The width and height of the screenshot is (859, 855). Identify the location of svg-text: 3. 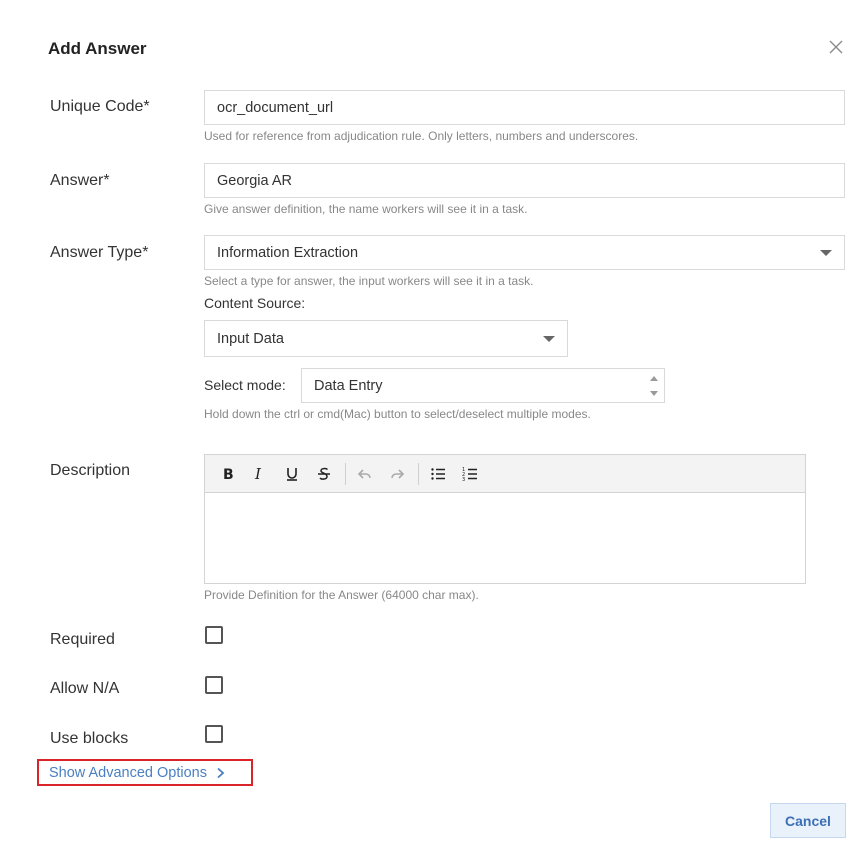
(463, 479).